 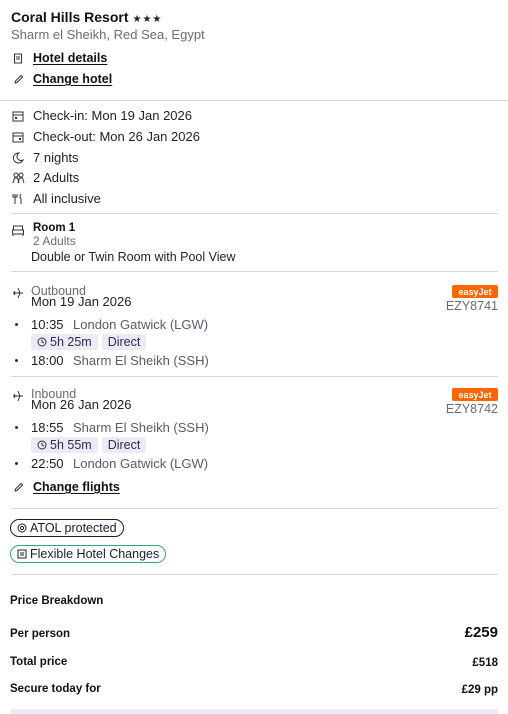 What do you see at coordinates (481, 632) in the screenshot?
I see `per-person-price: £259` at bounding box center [481, 632].